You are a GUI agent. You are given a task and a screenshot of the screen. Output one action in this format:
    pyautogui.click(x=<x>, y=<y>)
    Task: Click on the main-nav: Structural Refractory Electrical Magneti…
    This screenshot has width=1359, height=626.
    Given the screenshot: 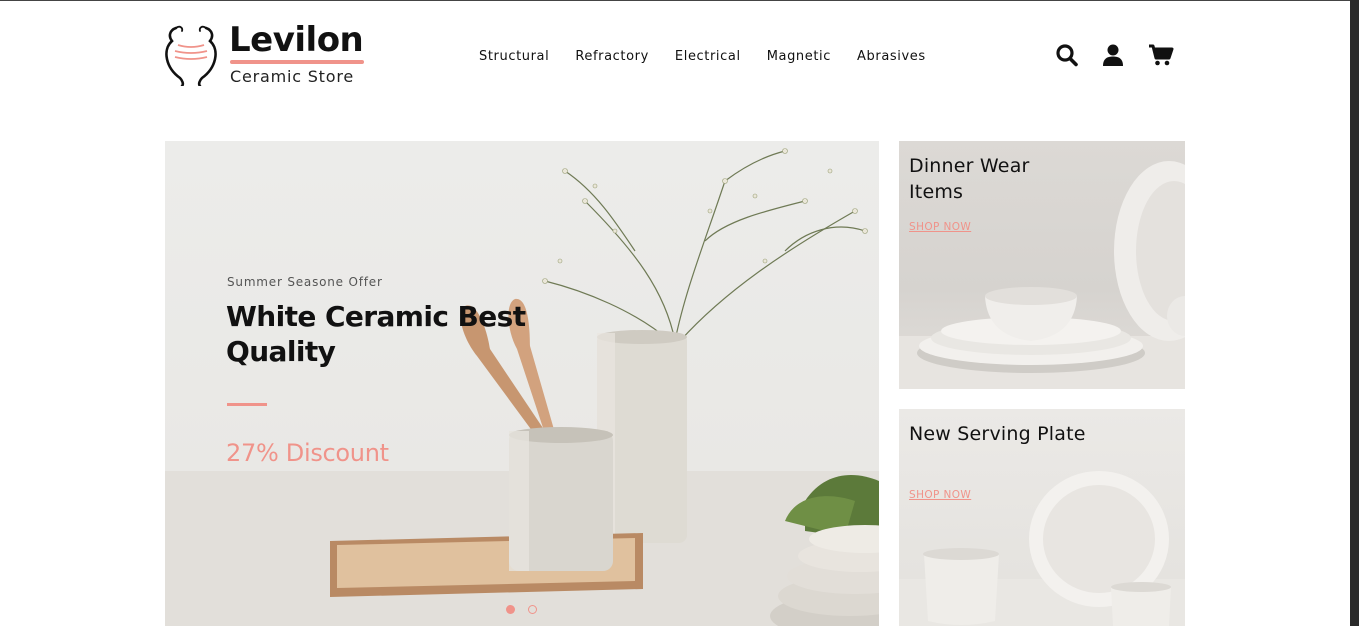 What is the action you would take?
    pyautogui.click(x=715, y=58)
    